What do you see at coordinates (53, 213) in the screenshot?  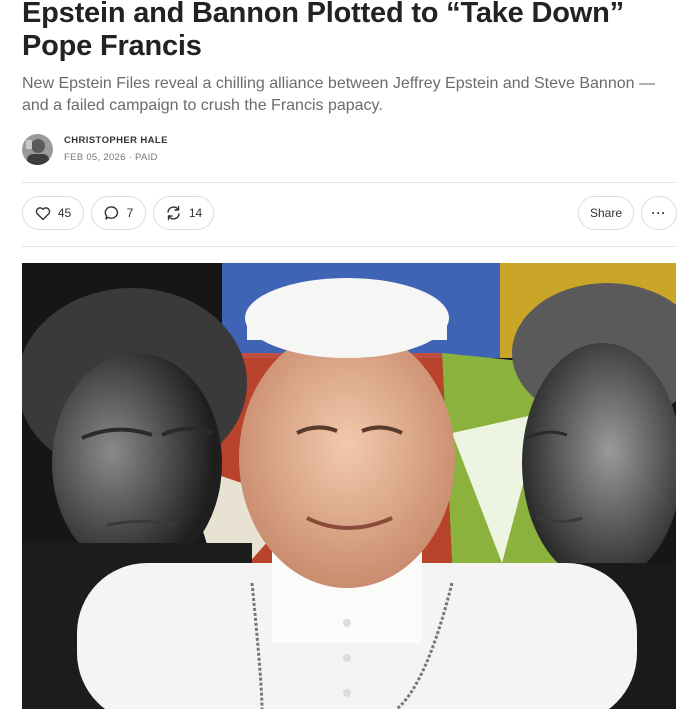 I see `like-button: 45` at bounding box center [53, 213].